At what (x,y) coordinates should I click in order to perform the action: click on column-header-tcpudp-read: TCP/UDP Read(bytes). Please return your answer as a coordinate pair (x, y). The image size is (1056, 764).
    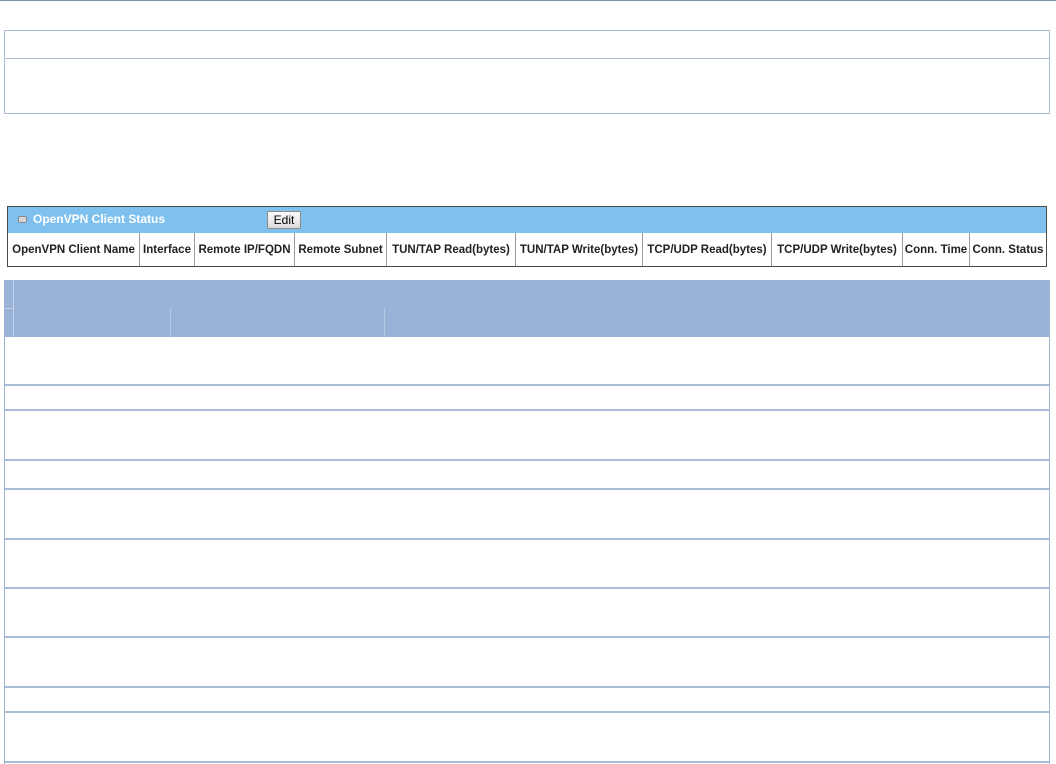
    Looking at the image, I should click on (707, 249).